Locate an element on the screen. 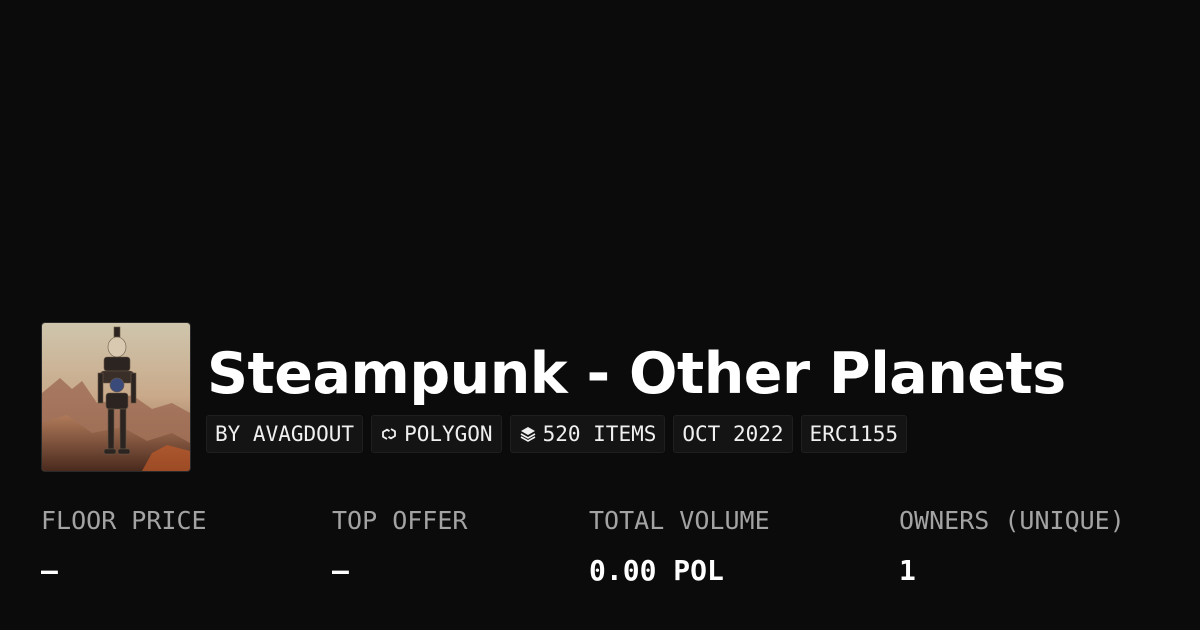 The height and width of the screenshot is (630, 1200). chain-label: POLYGON is located at coordinates (448, 434).